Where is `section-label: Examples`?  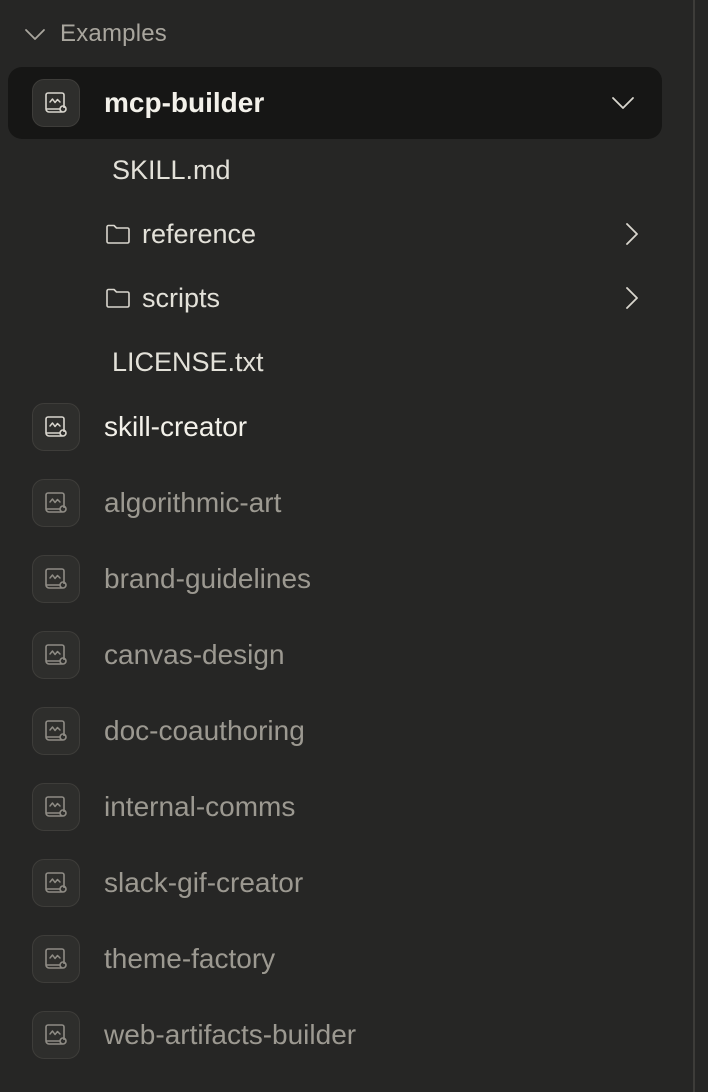 section-label: Examples is located at coordinates (113, 33).